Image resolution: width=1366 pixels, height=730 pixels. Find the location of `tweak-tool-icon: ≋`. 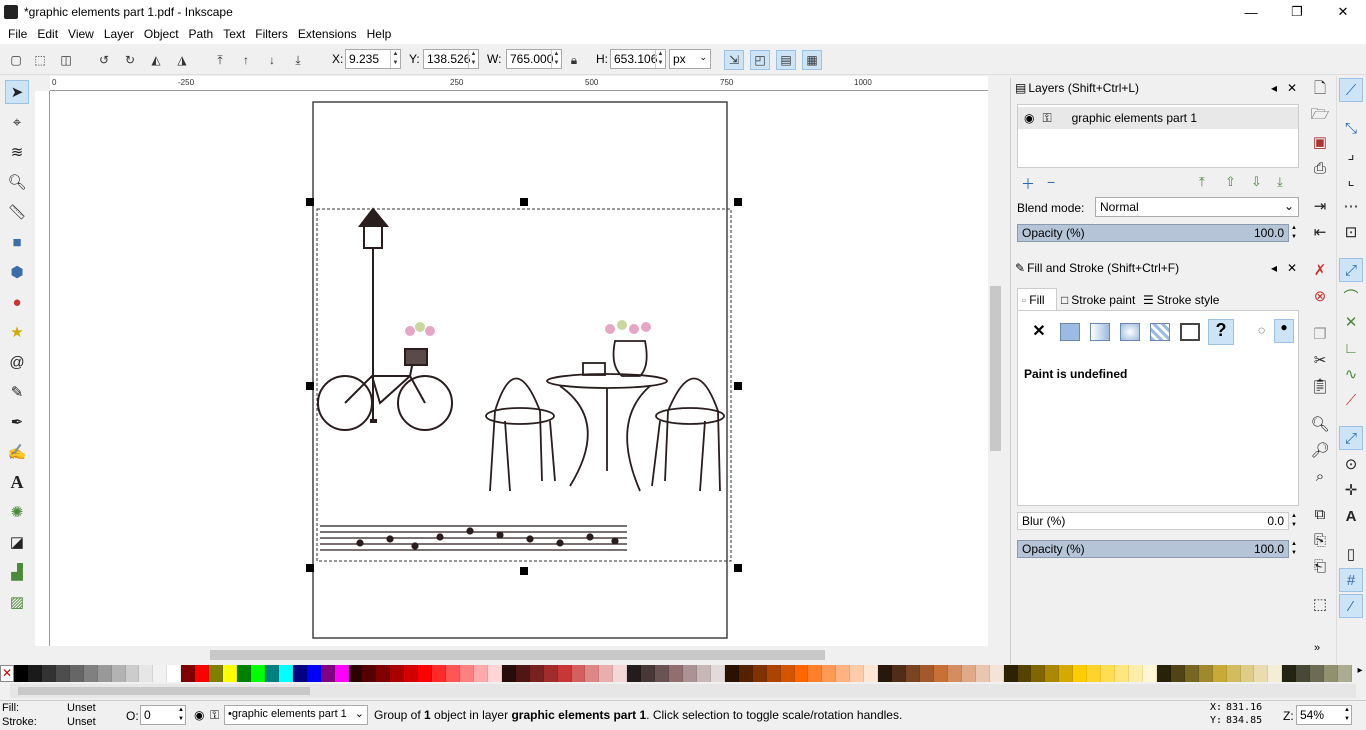

tweak-tool-icon: ≋ is located at coordinates (17, 152).